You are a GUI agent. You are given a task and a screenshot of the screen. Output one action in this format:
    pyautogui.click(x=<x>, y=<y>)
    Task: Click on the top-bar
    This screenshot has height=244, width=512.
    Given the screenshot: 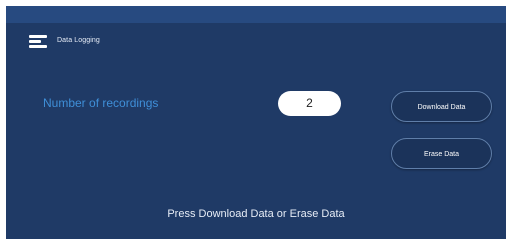 What is the action you would take?
    pyautogui.click(x=256, y=14)
    